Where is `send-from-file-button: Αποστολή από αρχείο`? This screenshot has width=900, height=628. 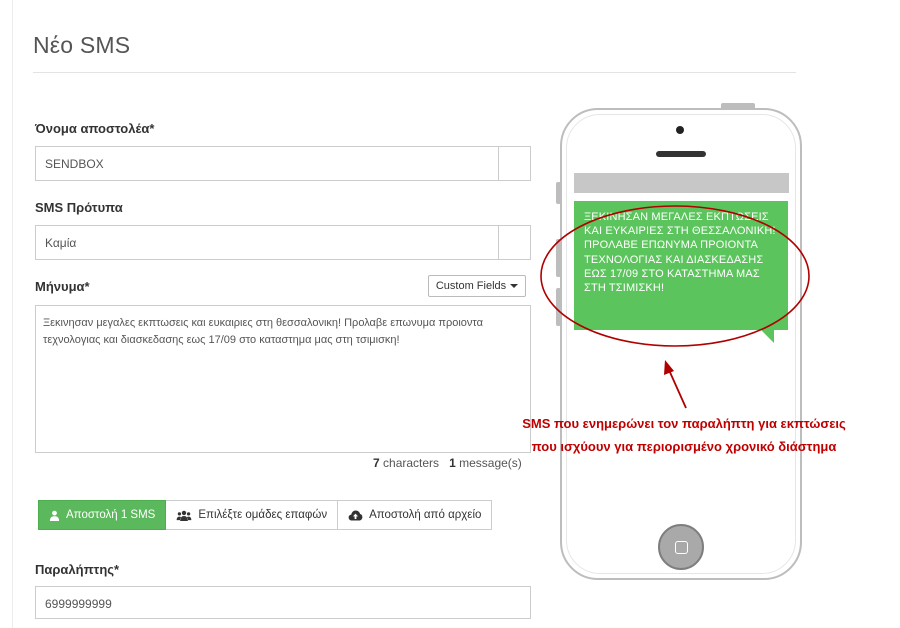 send-from-file-button: Αποστολή από αρχείο is located at coordinates (415, 515).